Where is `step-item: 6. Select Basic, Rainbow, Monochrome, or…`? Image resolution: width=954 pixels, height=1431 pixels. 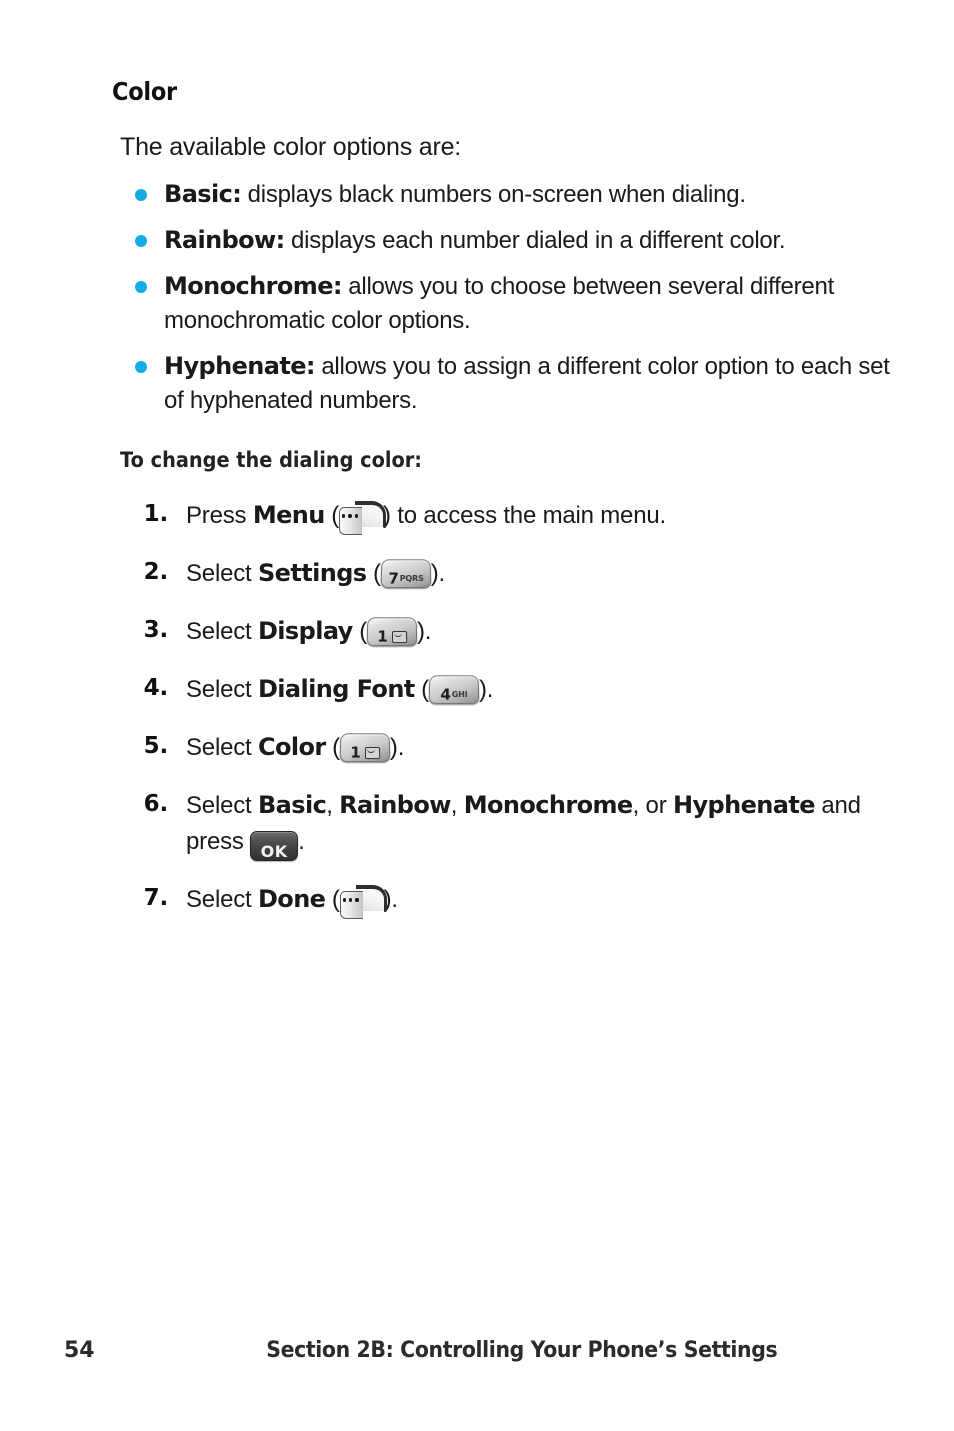 step-item: 6. Select Basic, Rainbow, Monochrome, or… is located at coordinates (502, 824).